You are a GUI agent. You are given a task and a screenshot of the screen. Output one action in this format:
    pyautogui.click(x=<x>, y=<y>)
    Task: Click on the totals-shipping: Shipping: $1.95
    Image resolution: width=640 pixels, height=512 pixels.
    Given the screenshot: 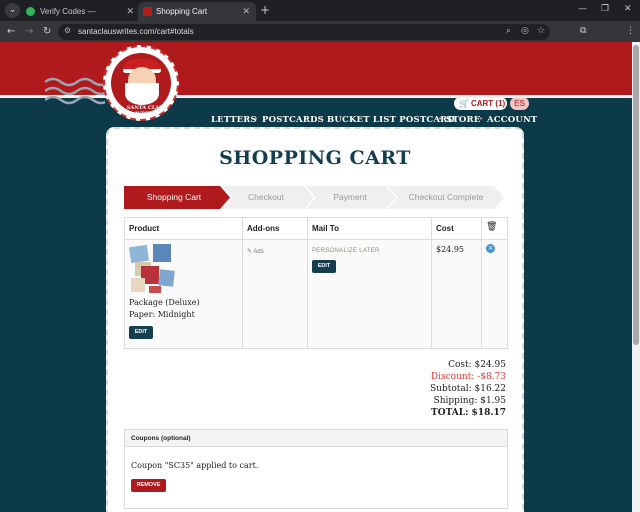 What is the action you would take?
    pyautogui.click(x=469, y=401)
    